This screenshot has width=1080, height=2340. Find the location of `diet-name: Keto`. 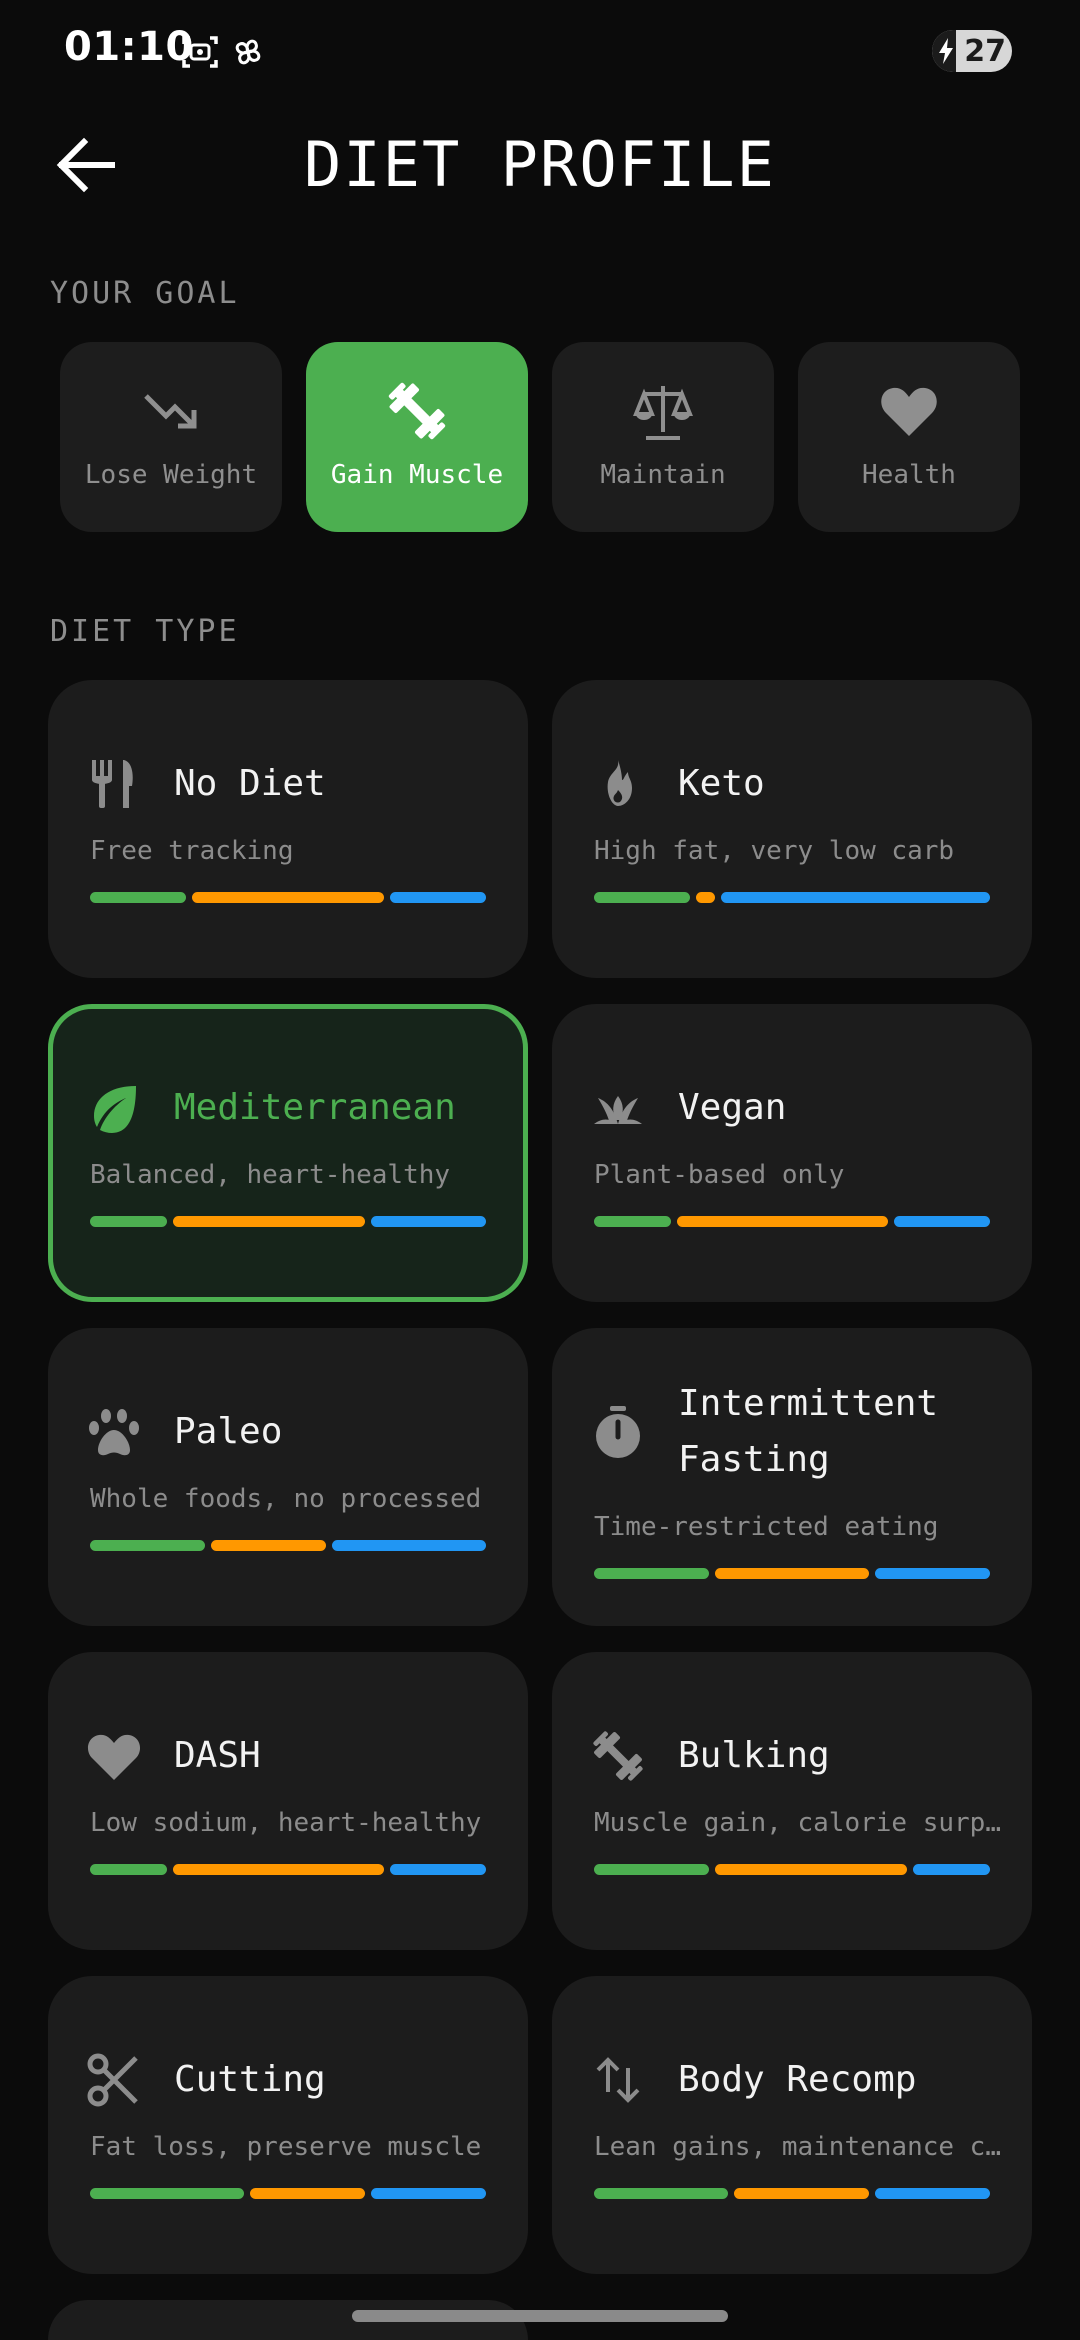

diet-name: Keto is located at coordinates (721, 783).